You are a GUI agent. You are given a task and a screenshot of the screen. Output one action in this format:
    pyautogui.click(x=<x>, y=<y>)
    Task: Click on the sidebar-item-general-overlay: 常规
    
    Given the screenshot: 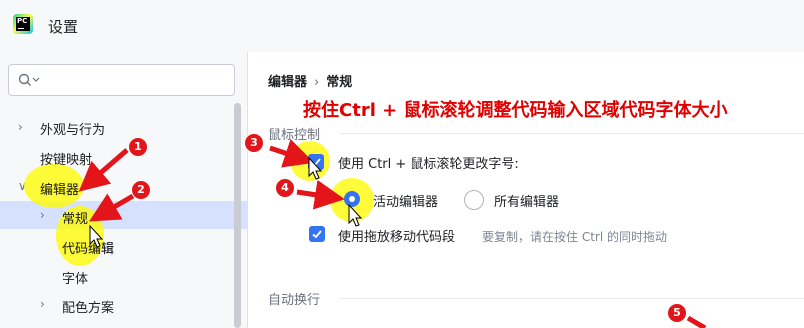 What is the action you would take?
    pyautogui.click(x=75, y=219)
    